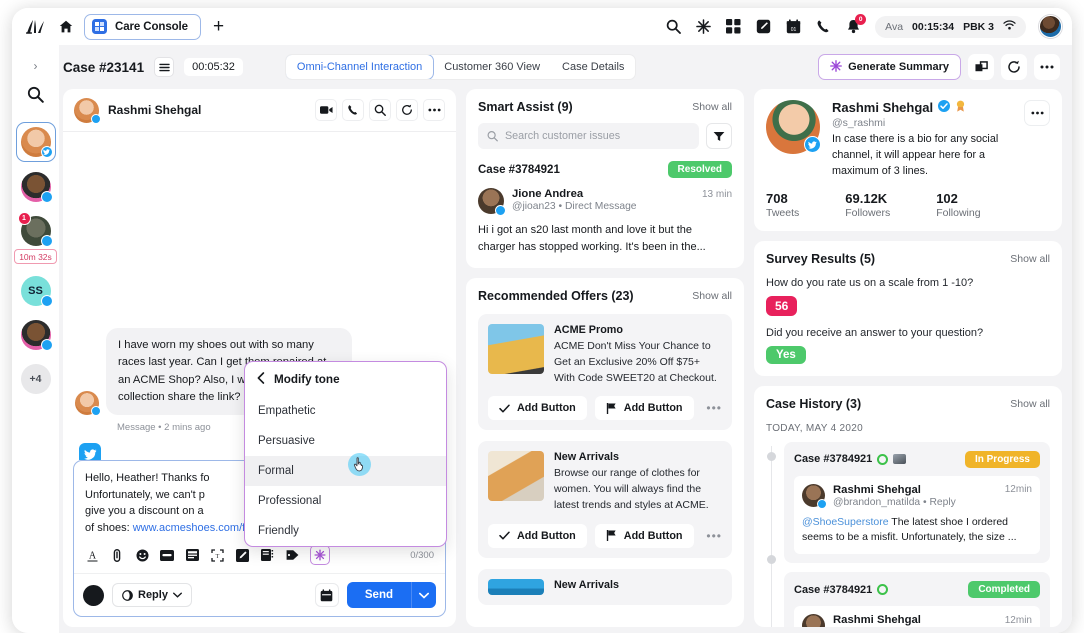 The height and width of the screenshot is (633, 1084). I want to click on conversation-tools, so click(380, 110).